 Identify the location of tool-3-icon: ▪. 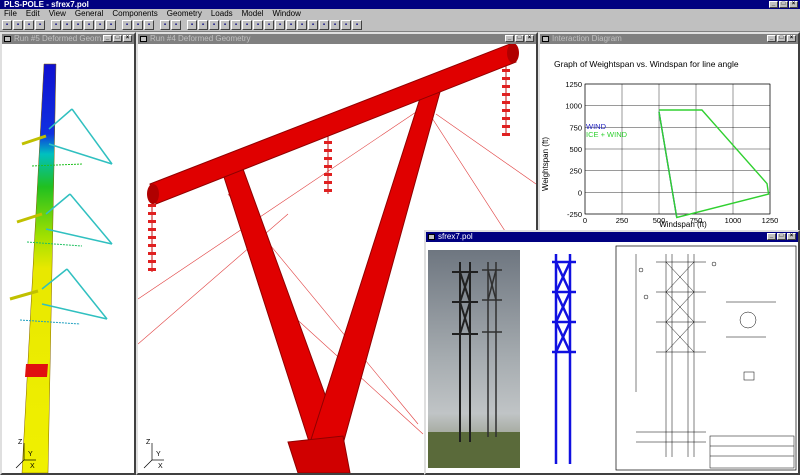
(214, 24).